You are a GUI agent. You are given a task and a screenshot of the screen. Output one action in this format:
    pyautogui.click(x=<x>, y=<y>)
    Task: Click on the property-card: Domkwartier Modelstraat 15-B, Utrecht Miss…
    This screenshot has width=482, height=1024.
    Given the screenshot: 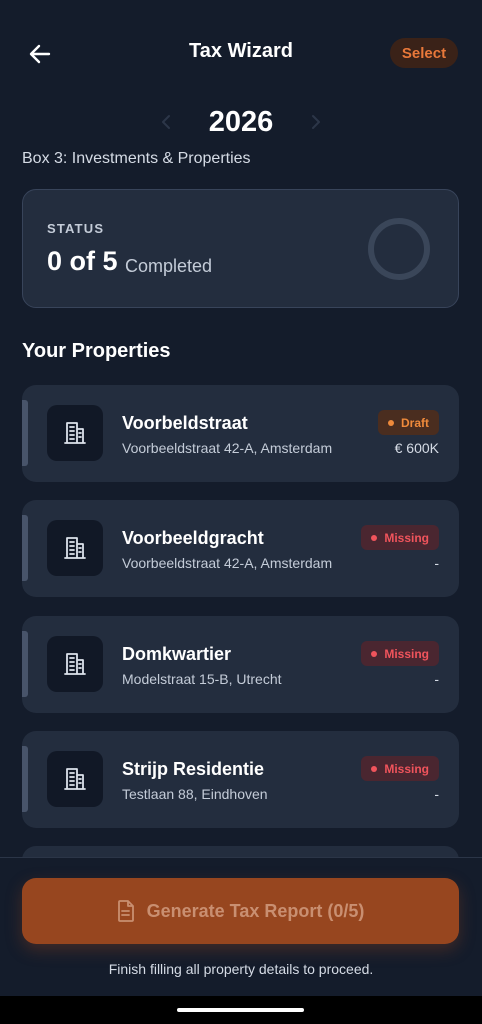 What is the action you would take?
    pyautogui.click(x=240, y=664)
    